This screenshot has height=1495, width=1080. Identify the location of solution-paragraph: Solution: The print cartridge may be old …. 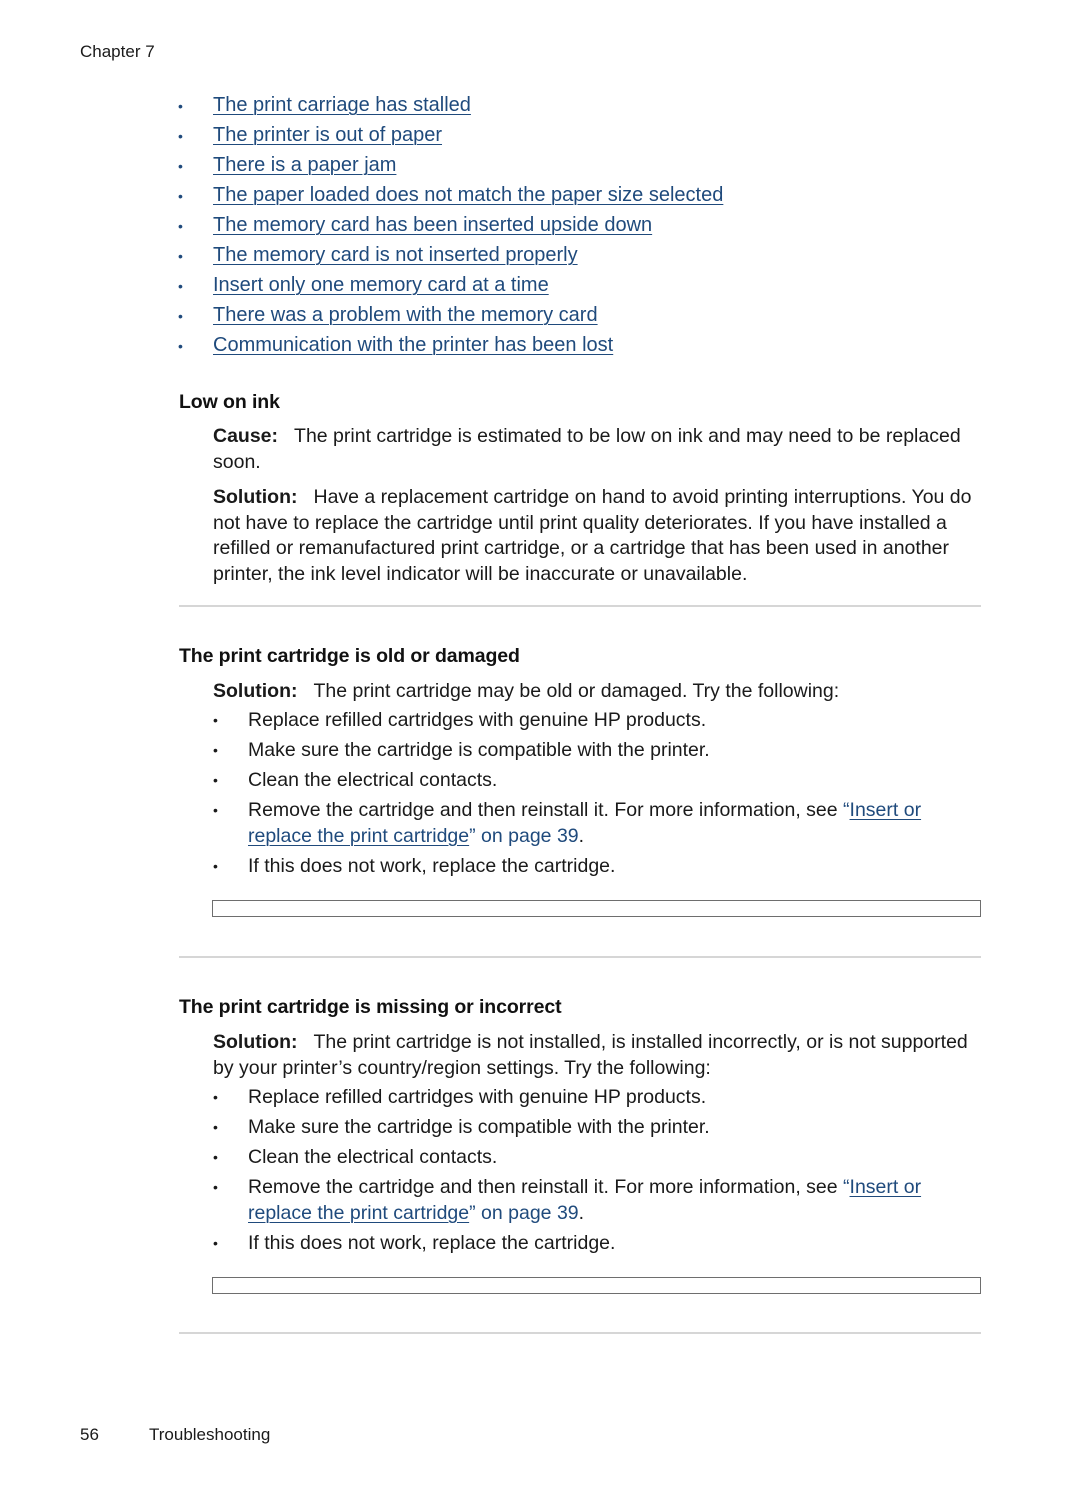
(598, 692).